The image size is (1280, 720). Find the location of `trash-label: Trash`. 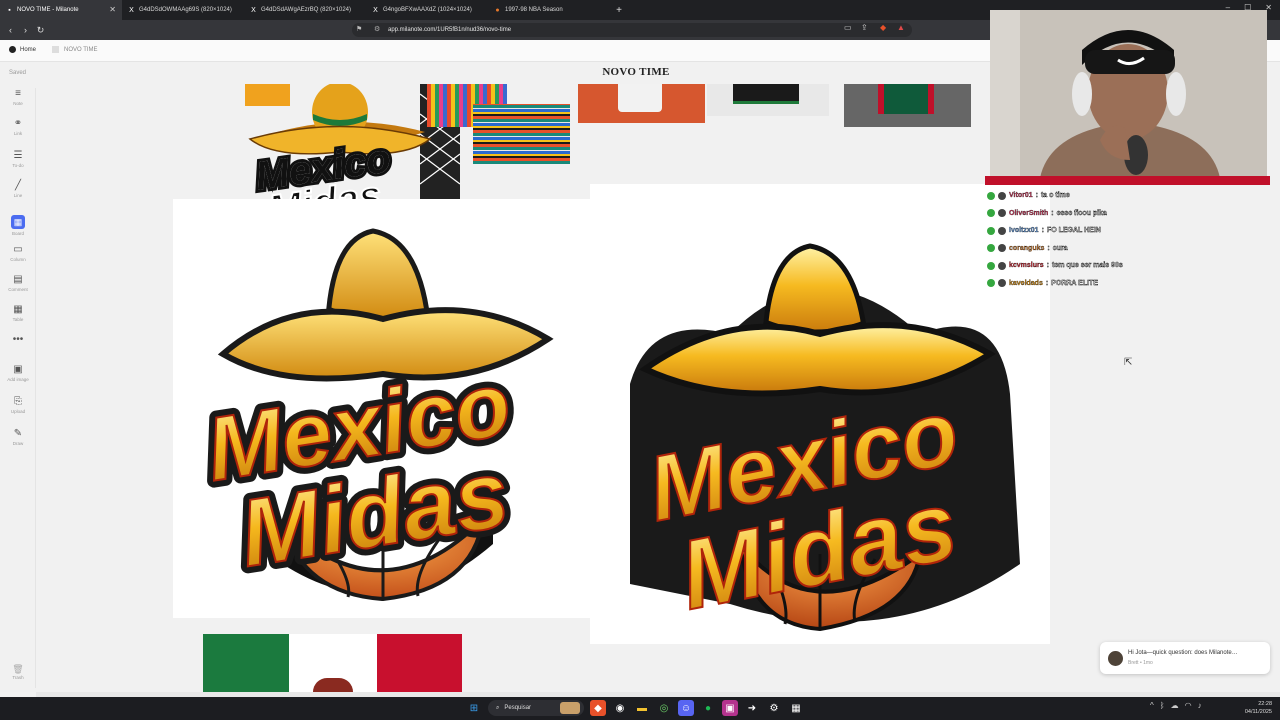

trash-label: Trash is located at coordinates (18, 677).